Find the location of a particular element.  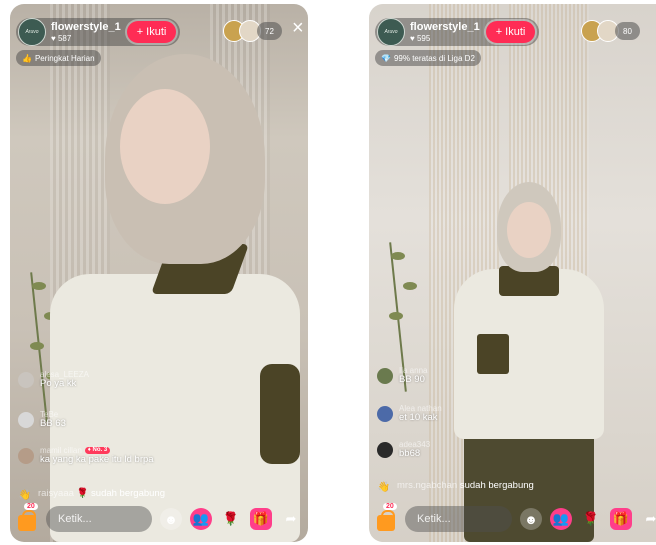

join-notice: 👋 raisyaaa 🌹 sudah bergabung is located at coordinates (91, 494).